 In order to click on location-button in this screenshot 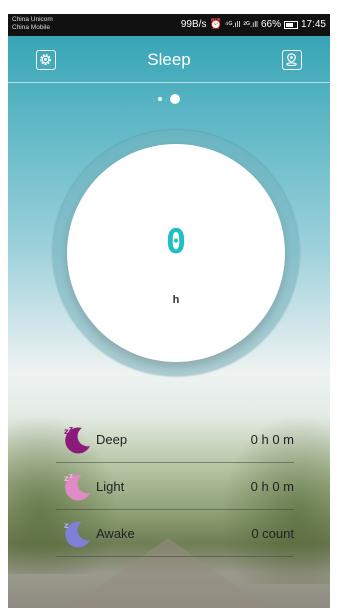, I will do `click(292, 60)`.